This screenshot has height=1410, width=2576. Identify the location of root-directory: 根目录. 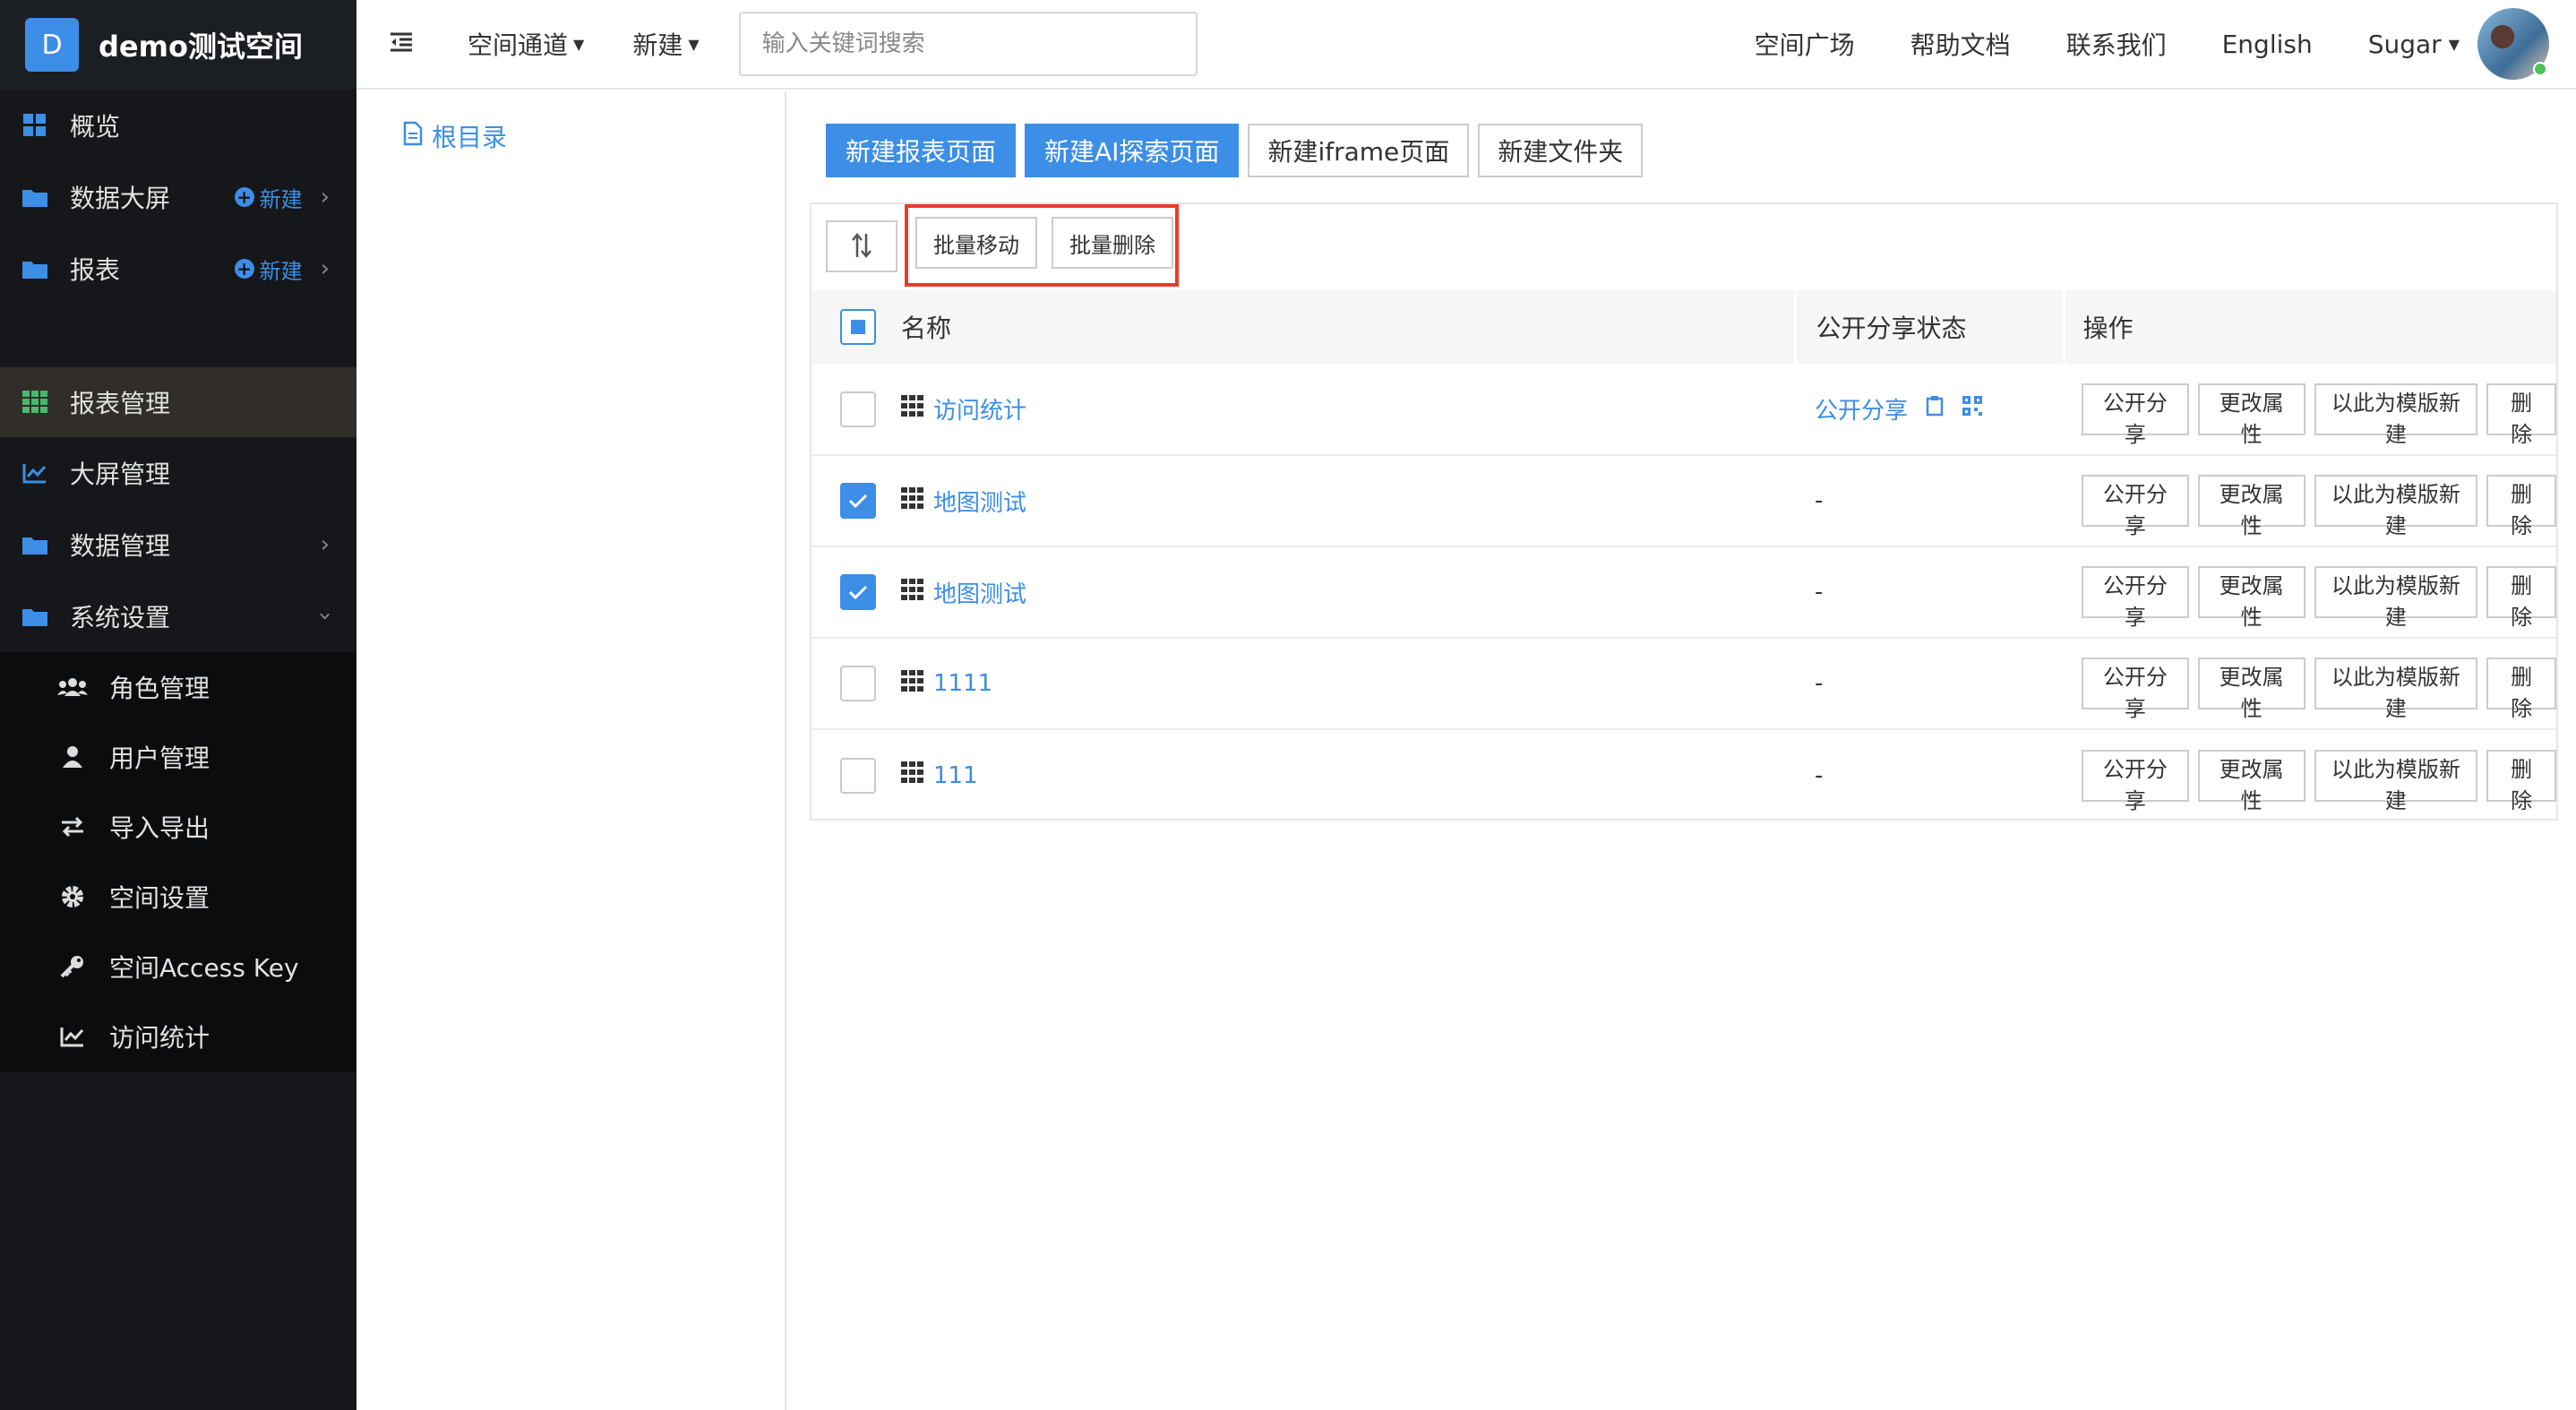
(455, 136).